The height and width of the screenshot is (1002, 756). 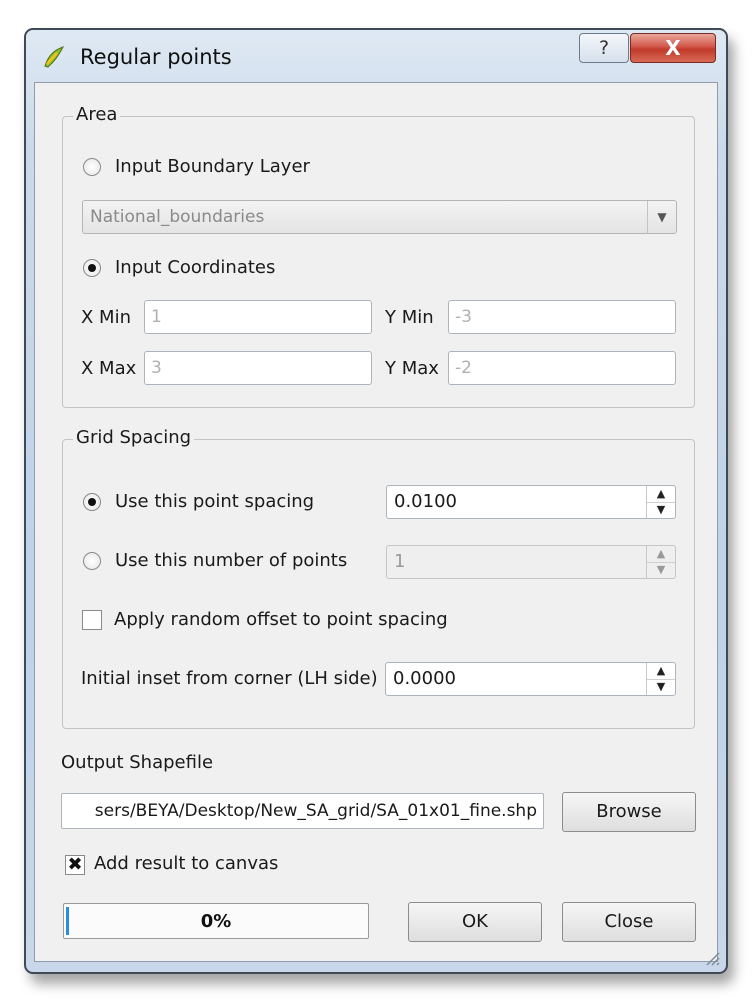 I want to click on number-of-points-label: Use this number of points, so click(x=231, y=560).